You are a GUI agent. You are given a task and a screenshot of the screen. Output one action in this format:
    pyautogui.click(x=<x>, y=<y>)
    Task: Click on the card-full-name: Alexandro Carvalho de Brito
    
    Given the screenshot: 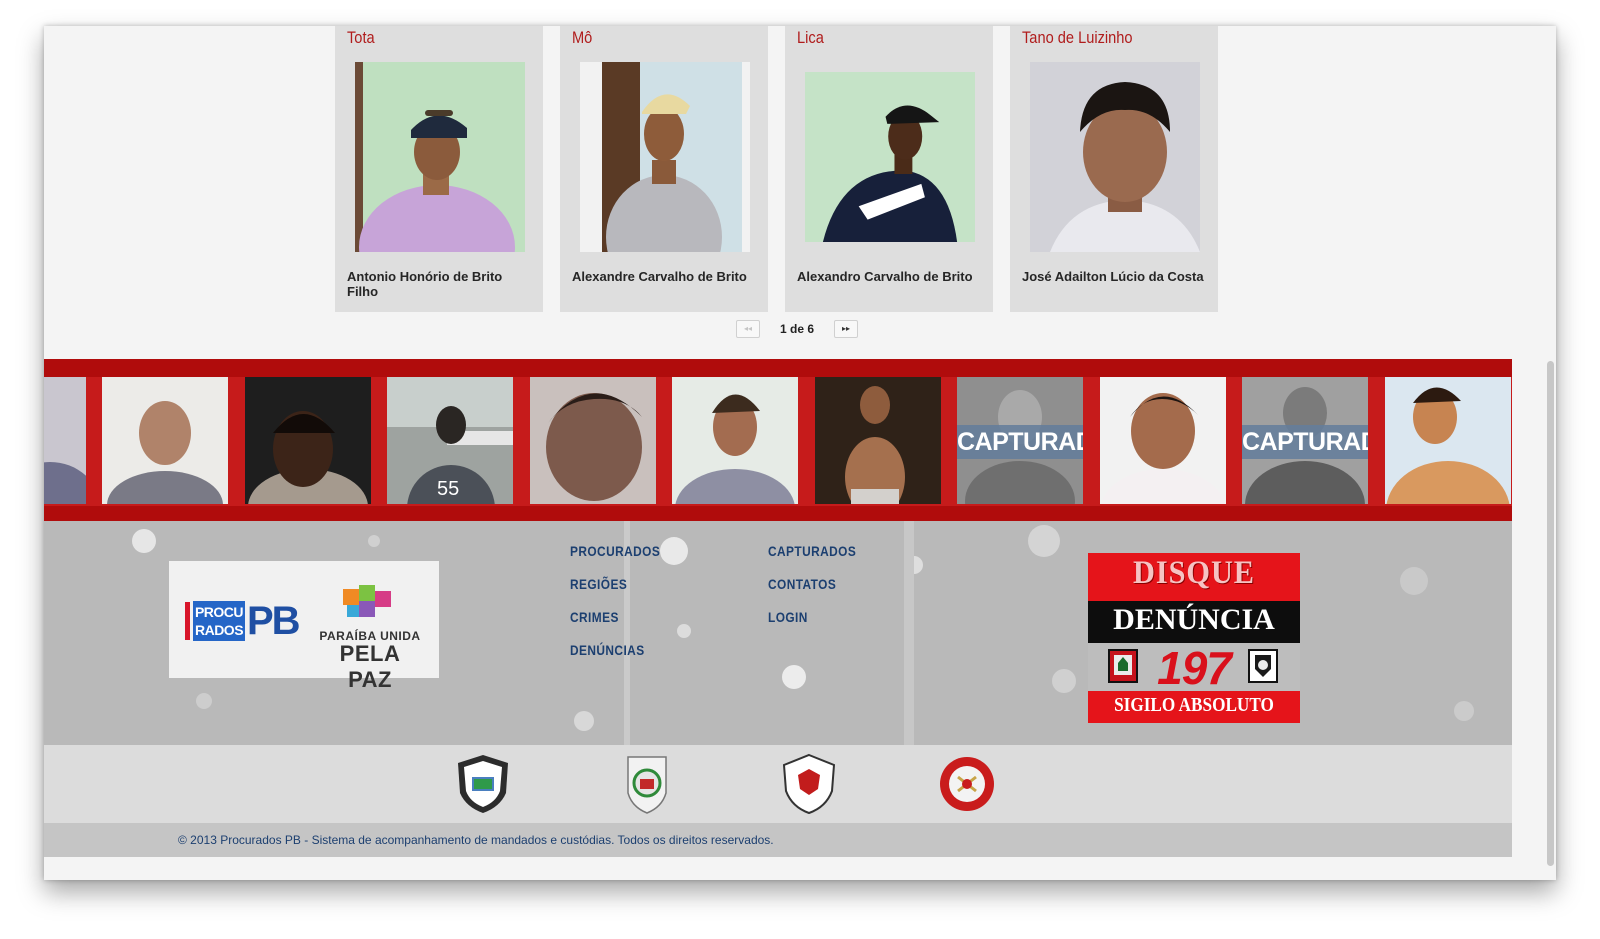 What is the action you would take?
    pyautogui.click(x=889, y=276)
    